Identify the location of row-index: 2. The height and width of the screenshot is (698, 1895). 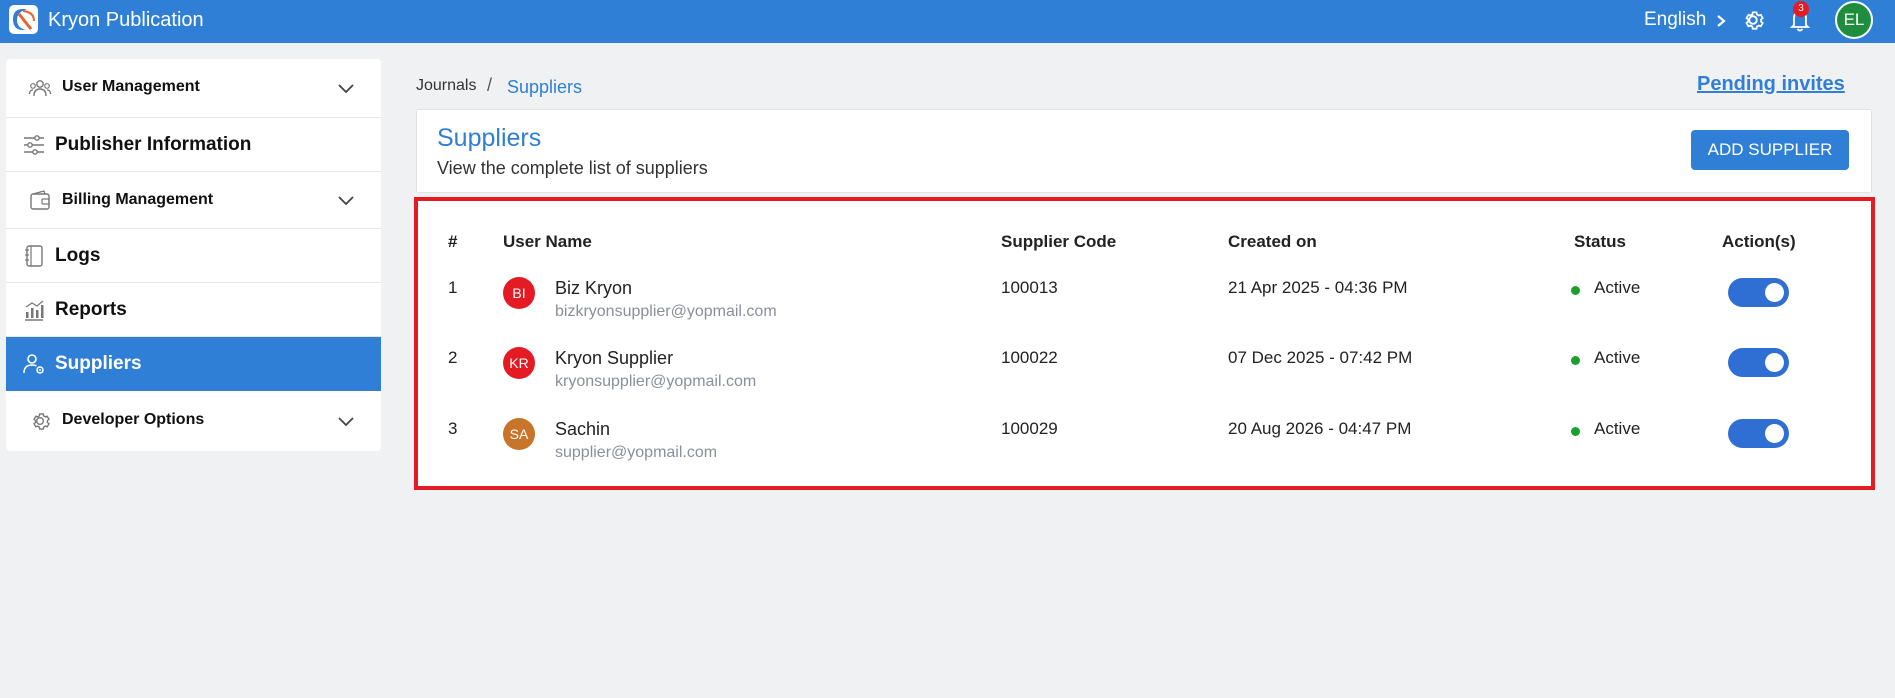
(453, 357).